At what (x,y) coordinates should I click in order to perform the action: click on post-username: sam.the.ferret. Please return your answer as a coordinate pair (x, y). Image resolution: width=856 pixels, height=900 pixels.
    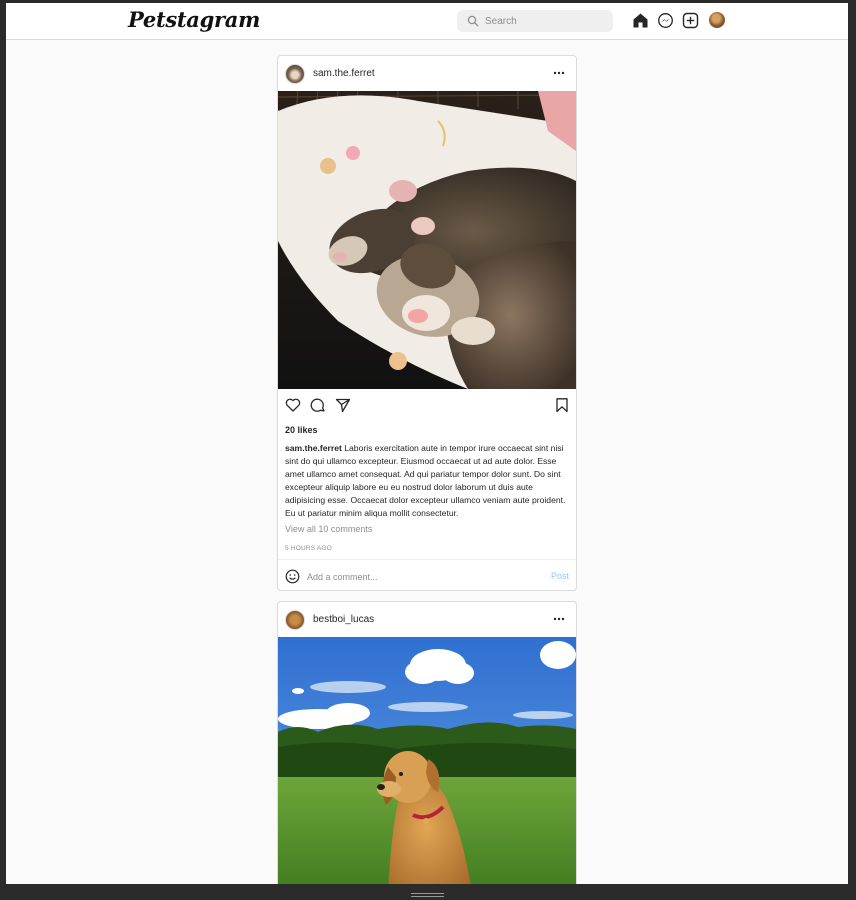
    Looking at the image, I should click on (344, 73).